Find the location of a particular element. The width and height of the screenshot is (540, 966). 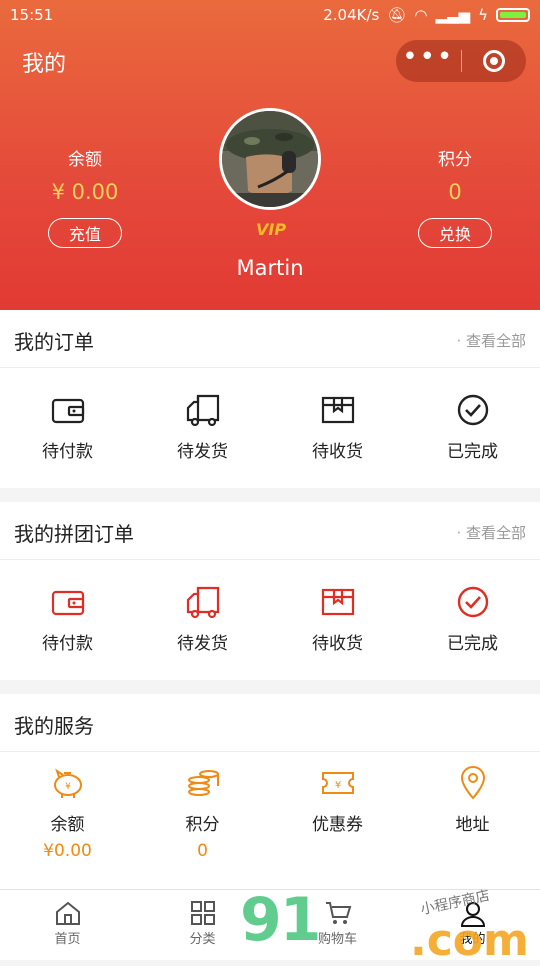

points-value: 0 is located at coordinates (455, 192).